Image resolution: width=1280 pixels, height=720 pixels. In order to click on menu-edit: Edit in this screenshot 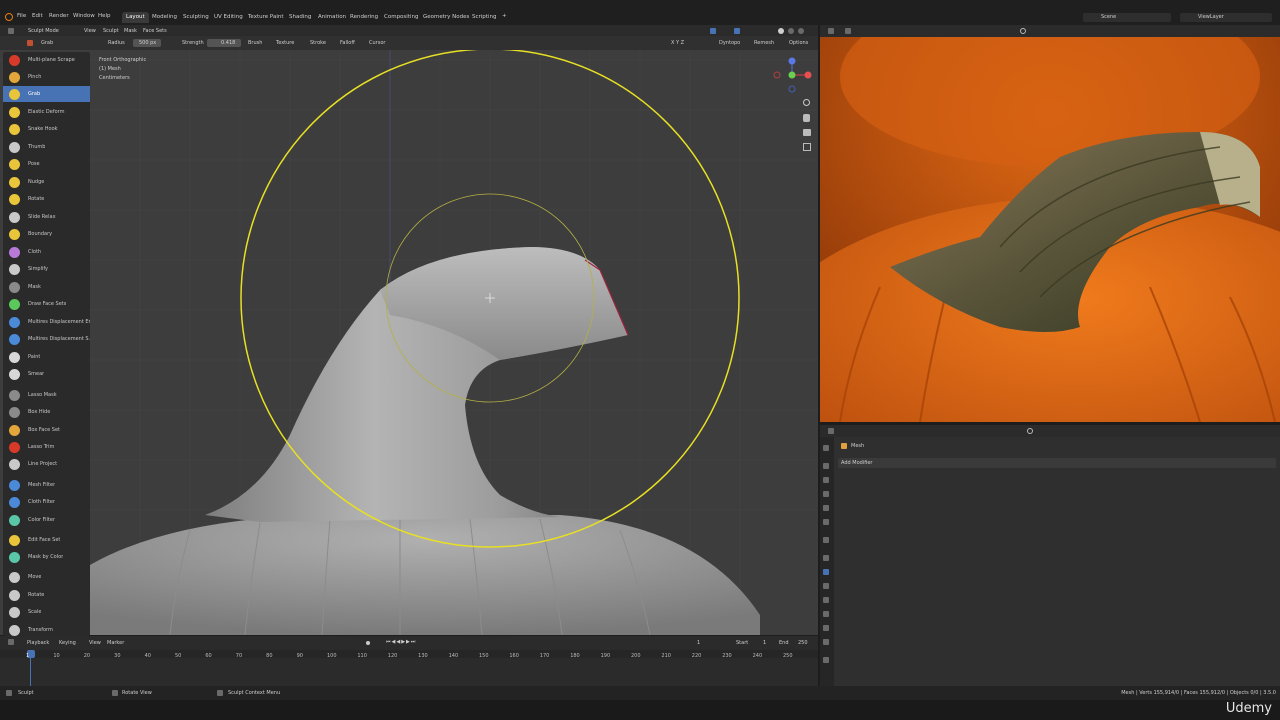, I will do `click(37, 16)`.